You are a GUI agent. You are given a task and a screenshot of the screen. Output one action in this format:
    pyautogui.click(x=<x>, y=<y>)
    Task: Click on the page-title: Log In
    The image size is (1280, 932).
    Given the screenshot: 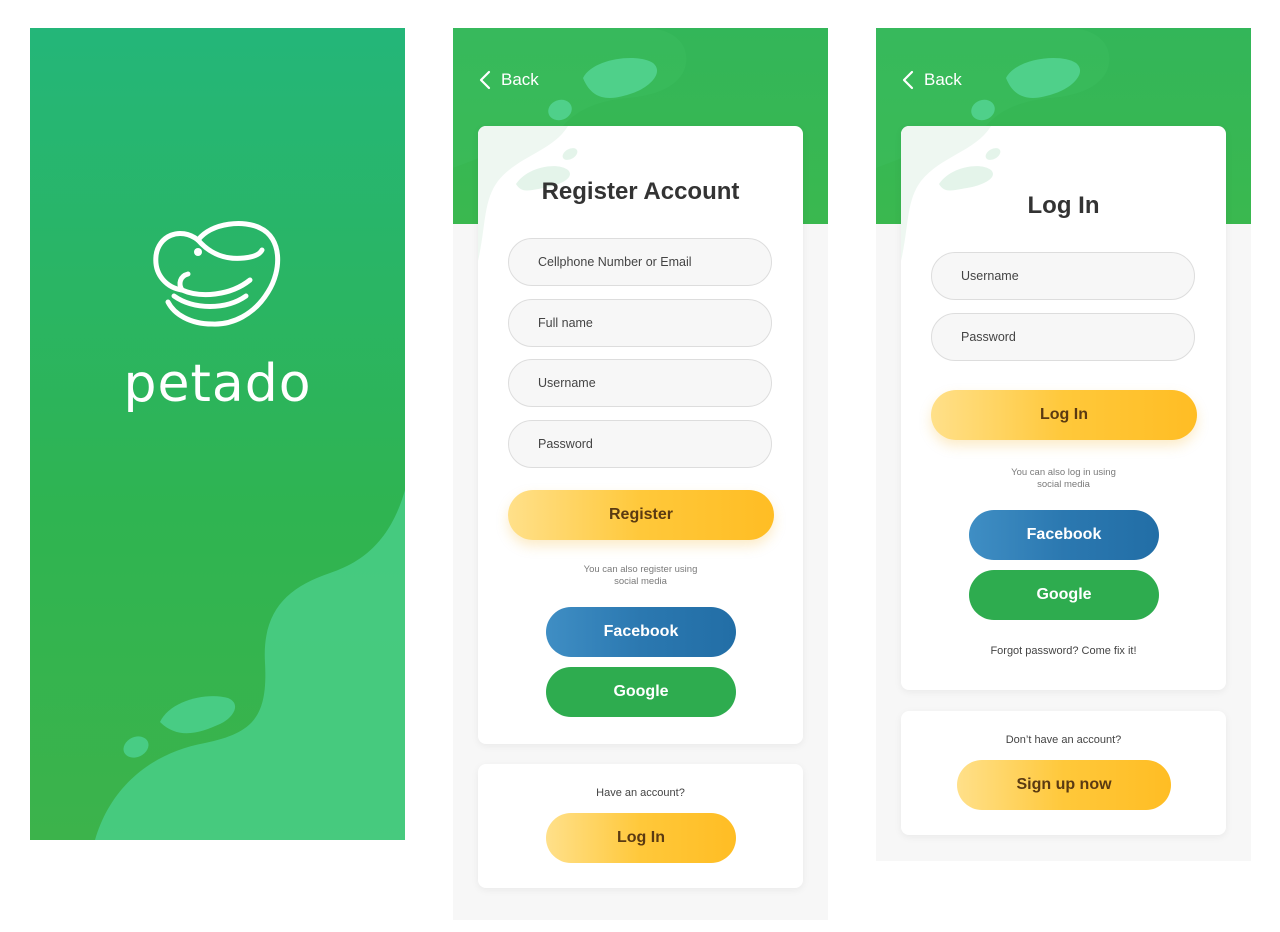 What is the action you would take?
    pyautogui.click(x=1063, y=205)
    